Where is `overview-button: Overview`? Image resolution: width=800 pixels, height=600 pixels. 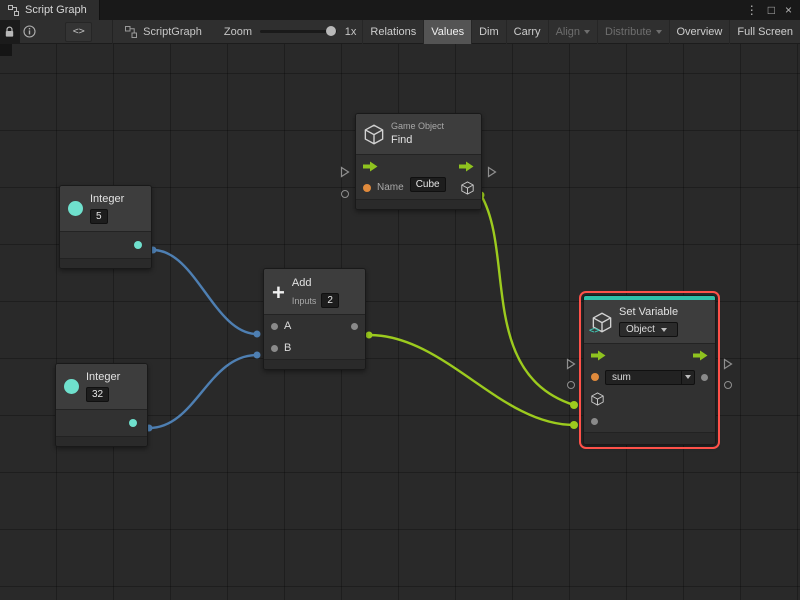
overview-button: Overview is located at coordinates (699, 31).